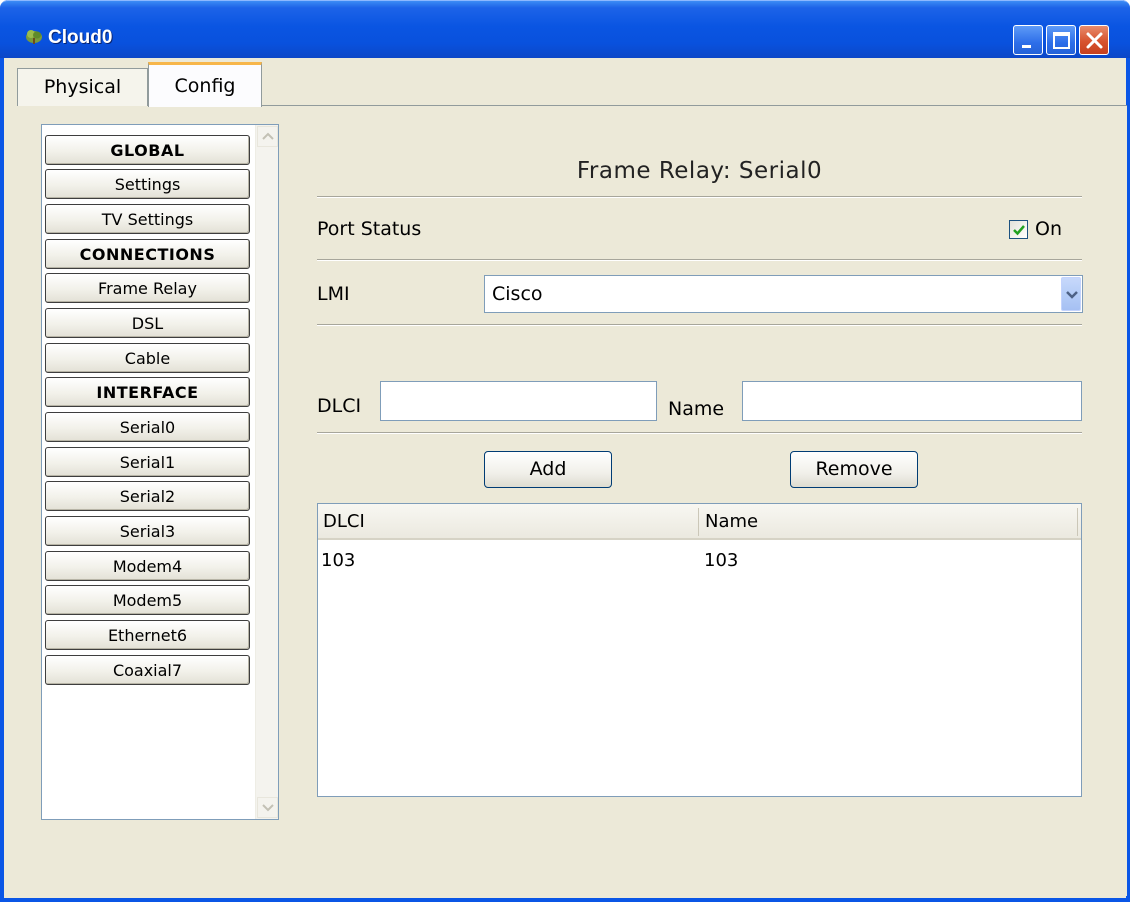 The width and height of the screenshot is (1130, 902). Describe the element at coordinates (1026, 46) in the screenshot. I see `minimize-icon` at that location.